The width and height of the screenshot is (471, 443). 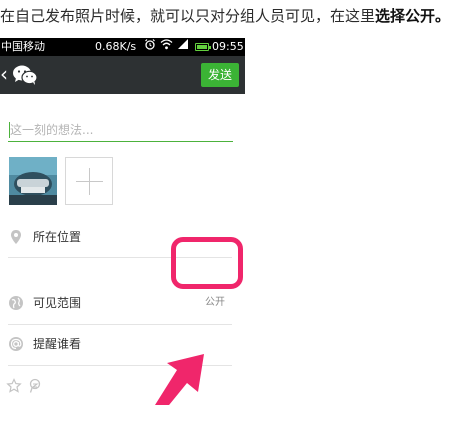 What do you see at coordinates (25, 75) in the screenshot?
I see `wechat-icon` at bounding box center [25, 75].